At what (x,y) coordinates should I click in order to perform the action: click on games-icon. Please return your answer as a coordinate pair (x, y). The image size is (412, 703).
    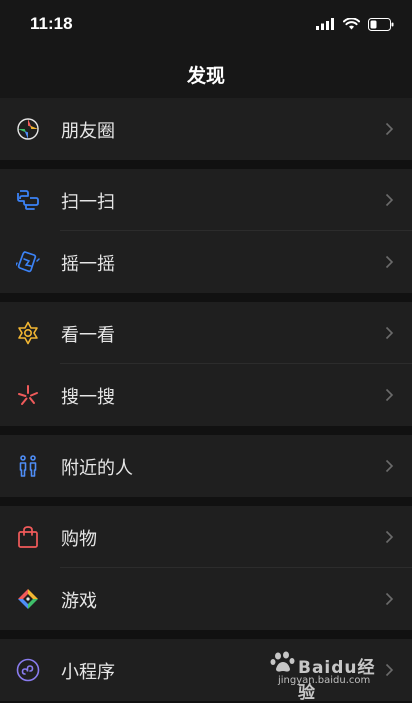
    Looking at the image, I should click on (28, 599).